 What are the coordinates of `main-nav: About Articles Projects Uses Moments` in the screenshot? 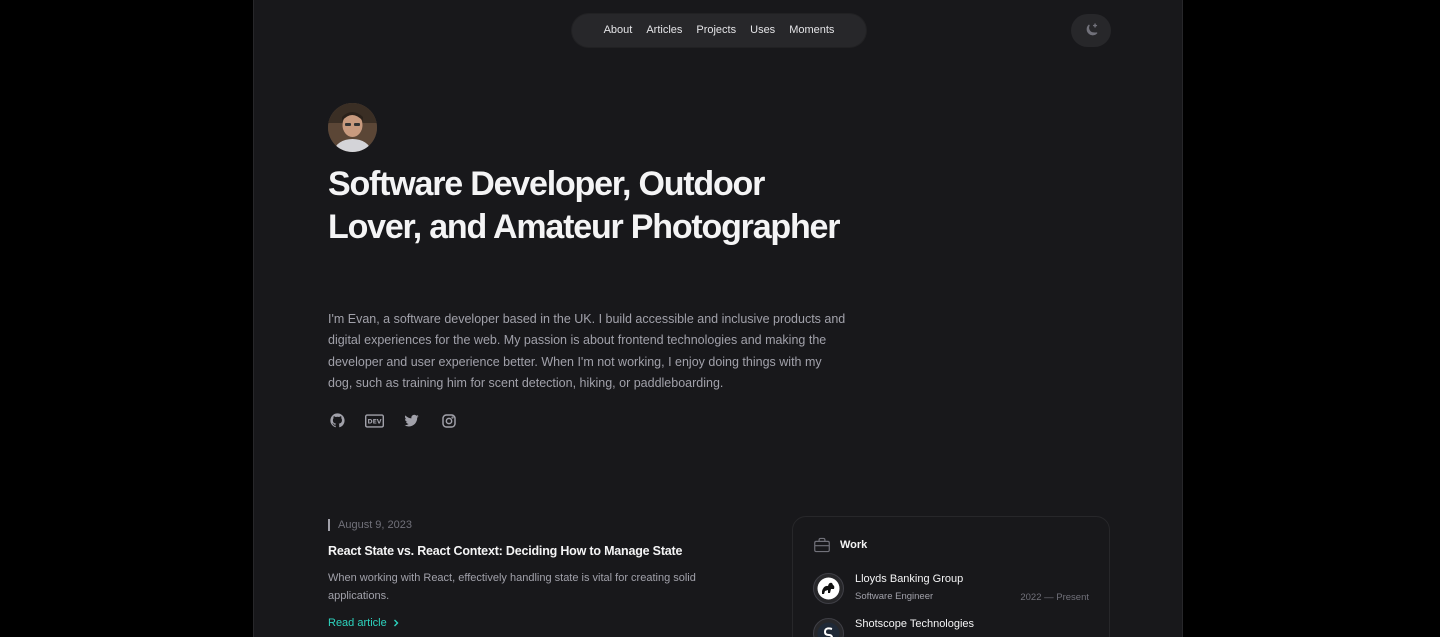 It's located at (719, 30).